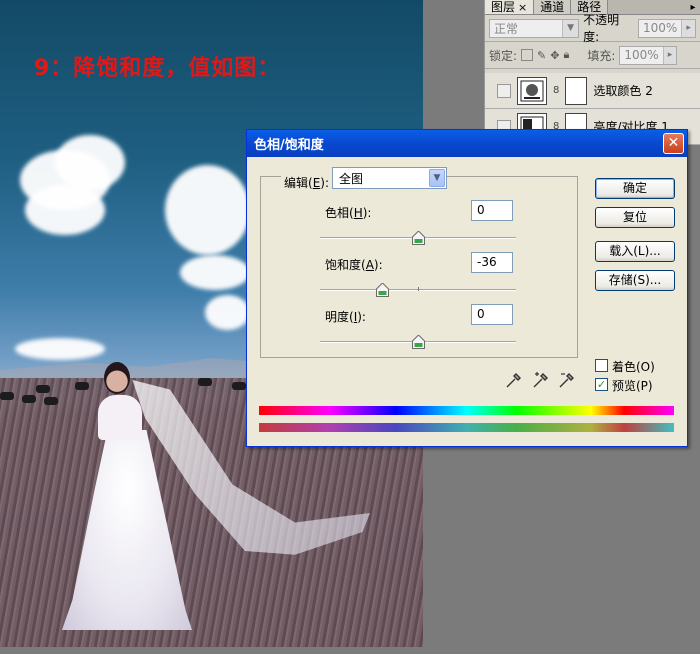 This screenshot has height=654, width=700. I want to click on lock-label: 锁定:, so click(503, 55).